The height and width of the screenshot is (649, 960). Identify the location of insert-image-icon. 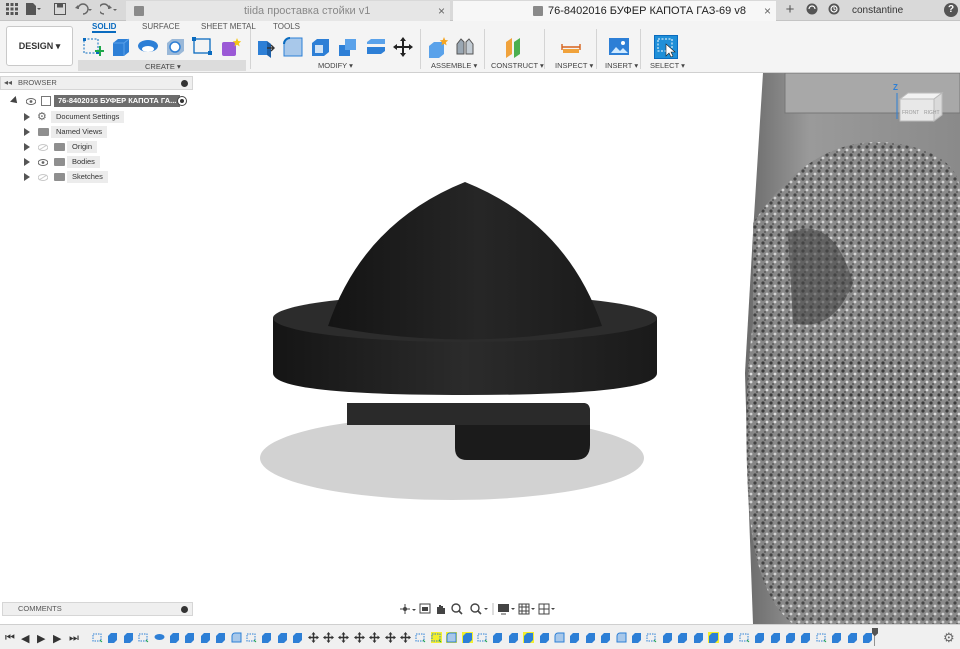
(619, 47).